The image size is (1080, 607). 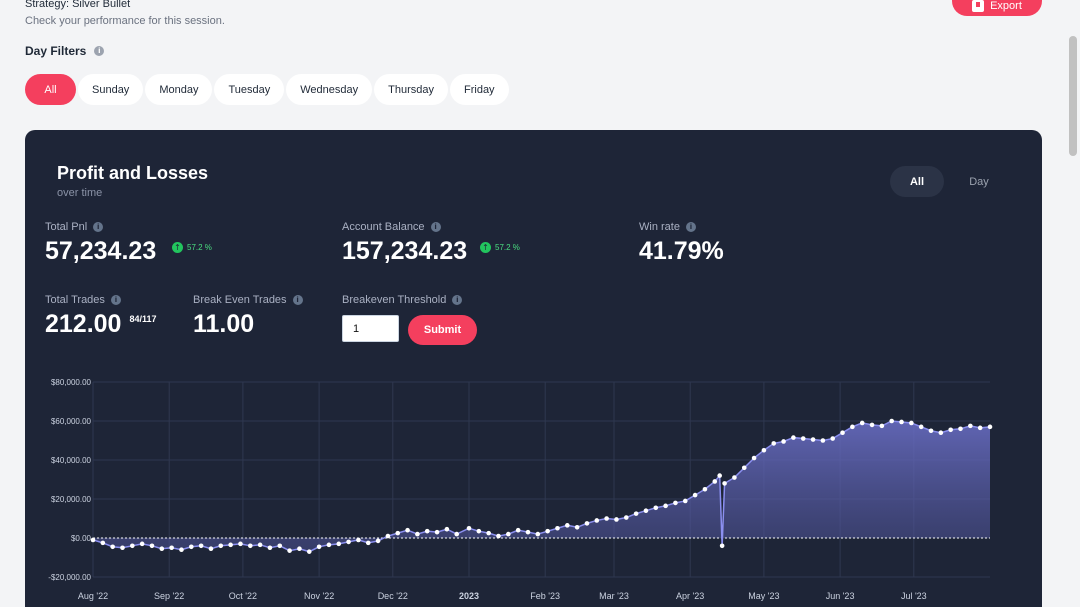 I want to click on info-icon: i, so click(x=99, y=51).